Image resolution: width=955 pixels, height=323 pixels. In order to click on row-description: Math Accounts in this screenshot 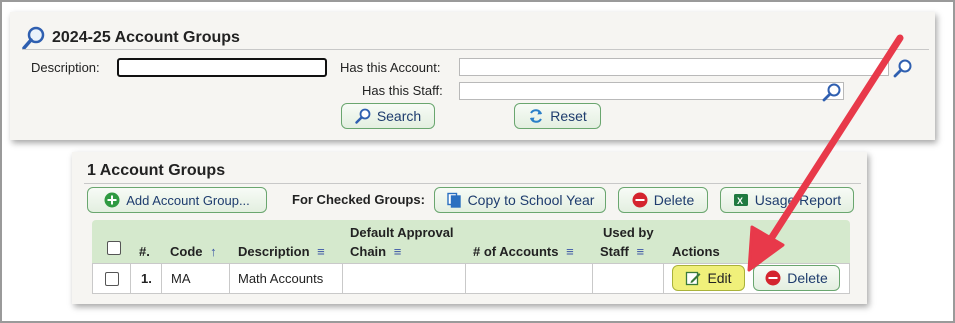, I will do `click(286, 278)`.